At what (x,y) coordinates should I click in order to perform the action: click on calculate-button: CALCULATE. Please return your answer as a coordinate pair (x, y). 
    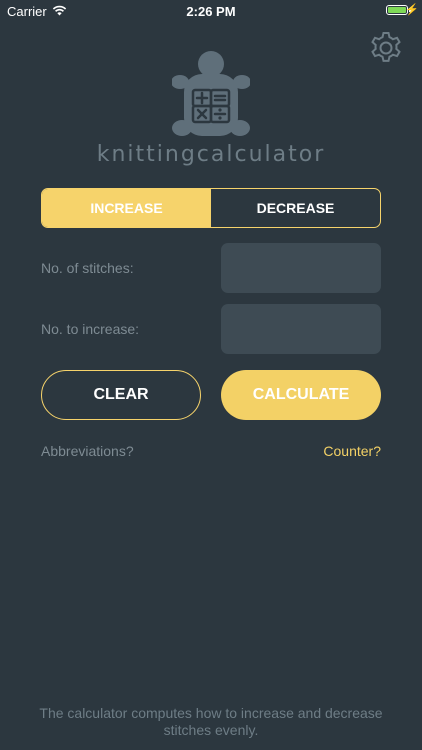
    Looking at the image, I should click on (301, 395).